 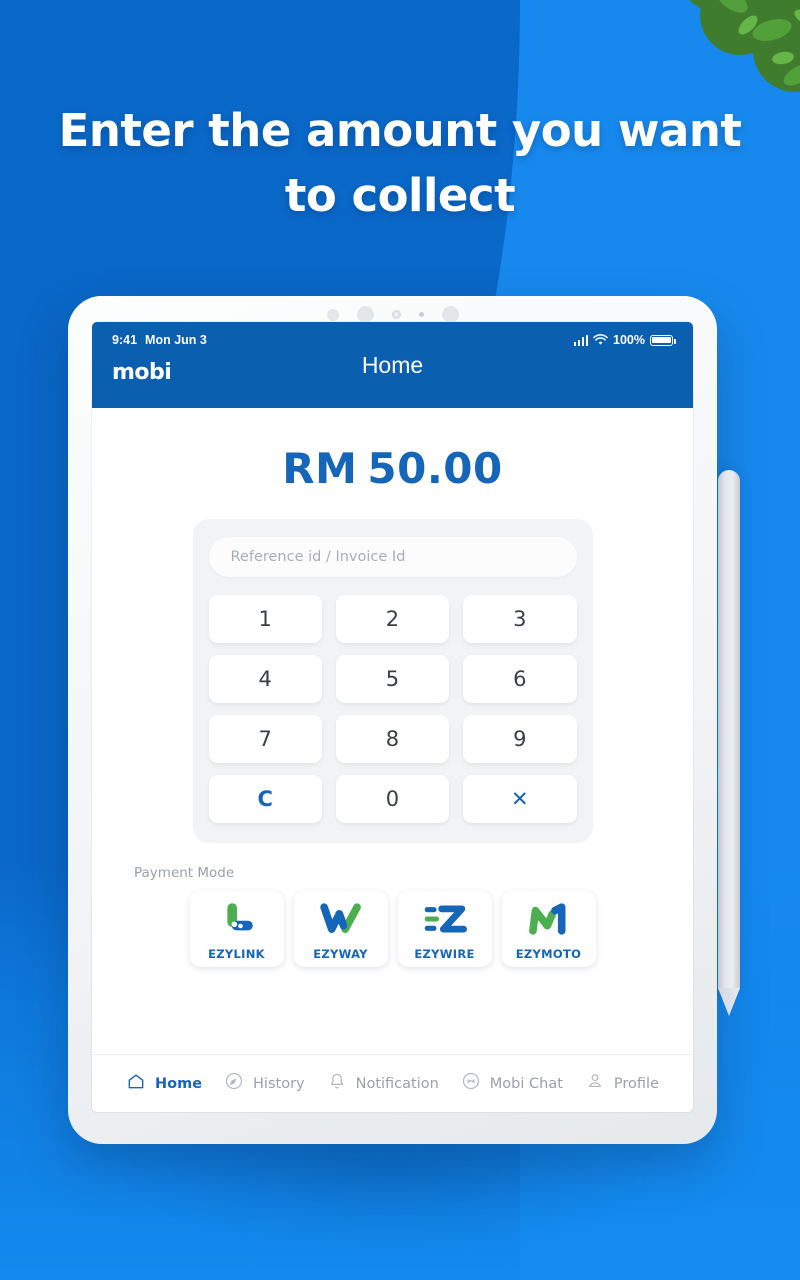 I want to click on amount-value: 50.00, so click(x=435, y=468).